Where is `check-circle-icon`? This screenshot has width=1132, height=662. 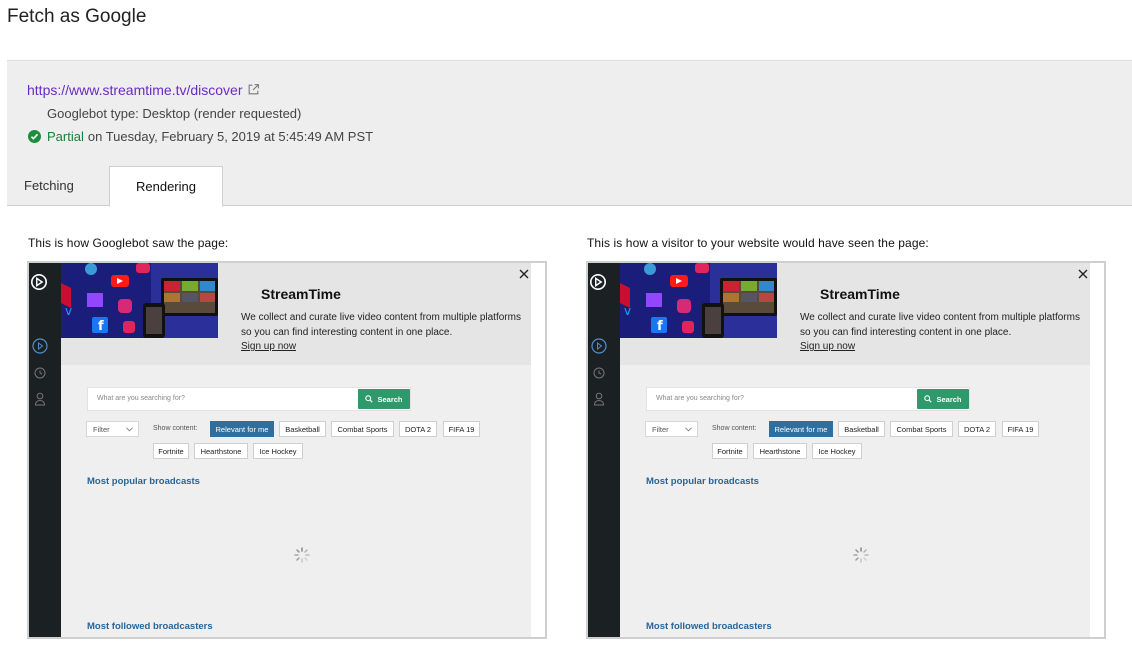 check-circle-icon is located at coordinates (34, 136).